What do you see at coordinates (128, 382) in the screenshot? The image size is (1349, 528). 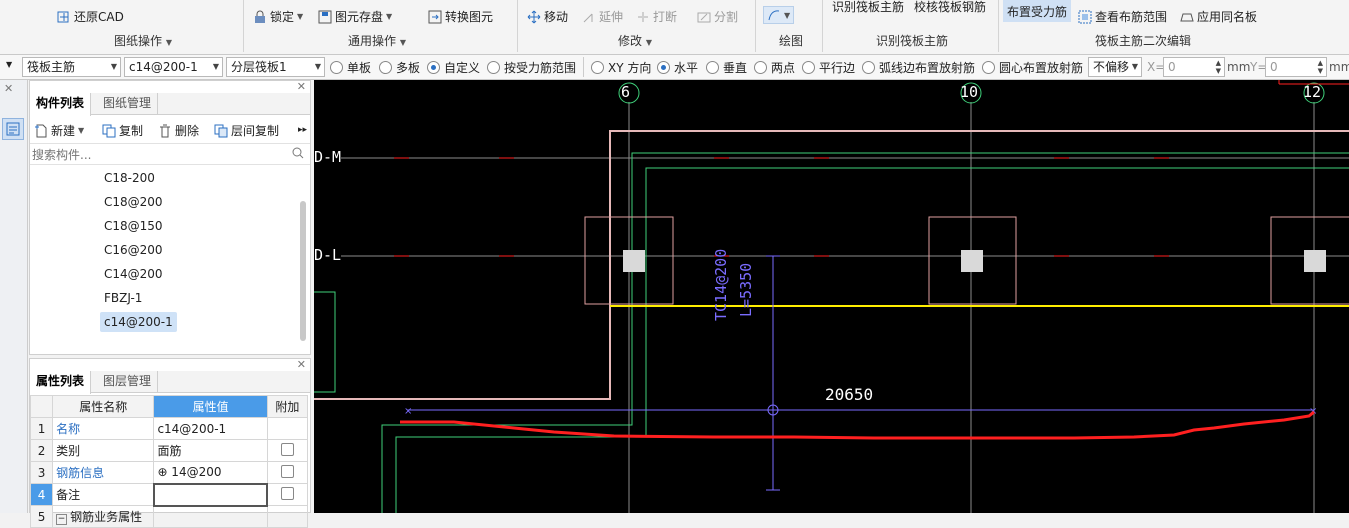 I see `tab-layer-manage: 图层管理` at bounding box center [128, 382].